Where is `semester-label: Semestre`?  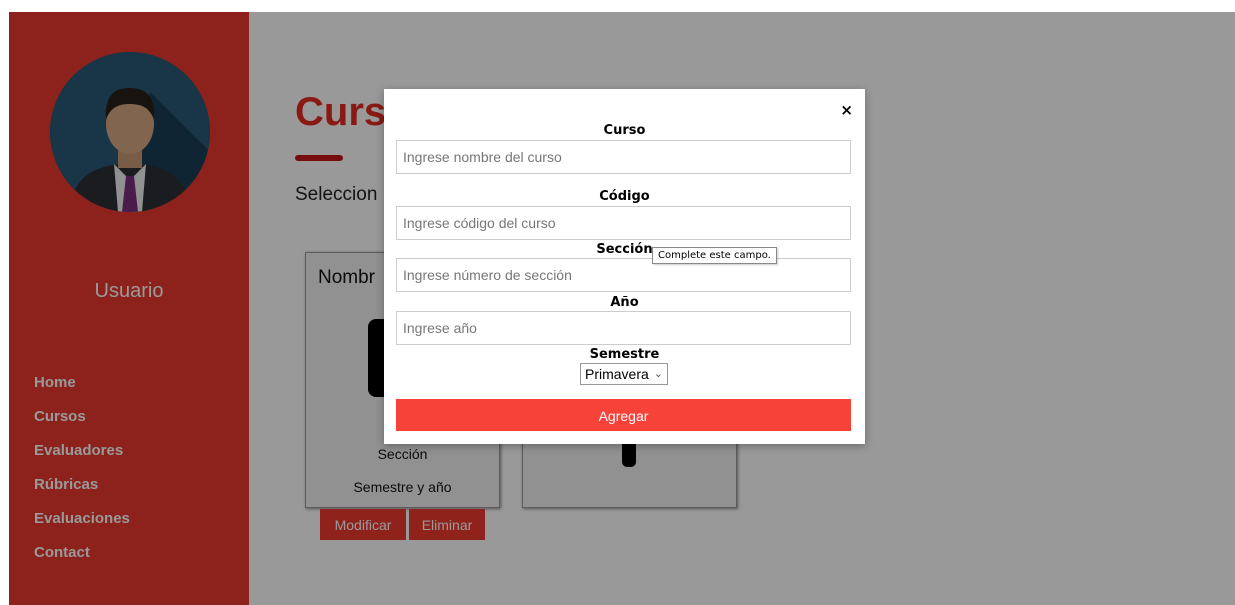
semester-label: Semestre is located at coordinates (624, 354).